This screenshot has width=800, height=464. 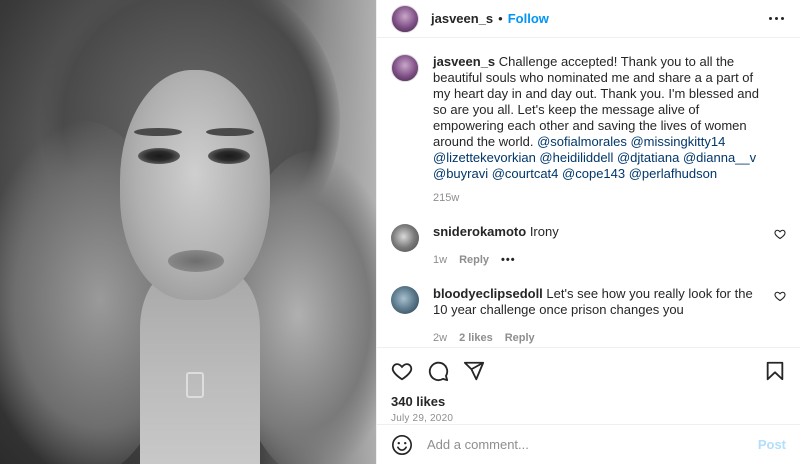 What do you see at coordinates (772, 444) in the screenshot?
I see `post-comment-button: Post` at bounding box center [772, 444].